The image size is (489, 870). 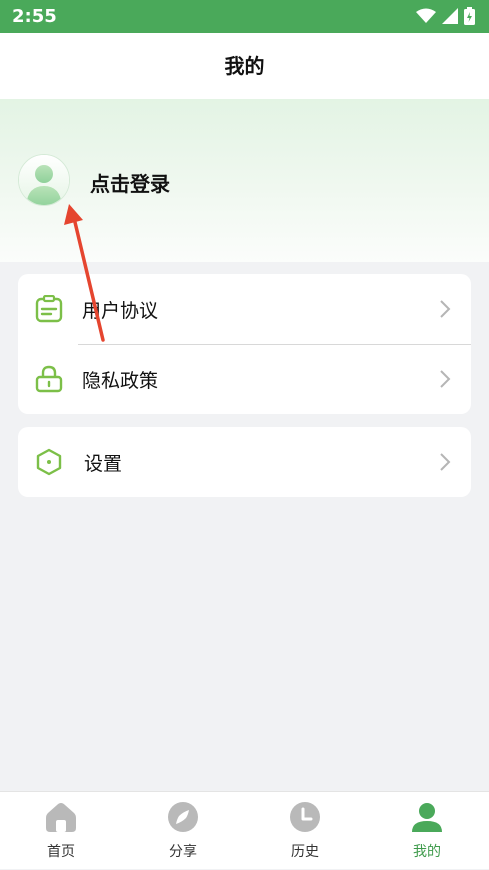 What do you see at coordinates (427, 852) in the screenshot?
I see `nav-label: 我的` at bounding box center [427, 852].